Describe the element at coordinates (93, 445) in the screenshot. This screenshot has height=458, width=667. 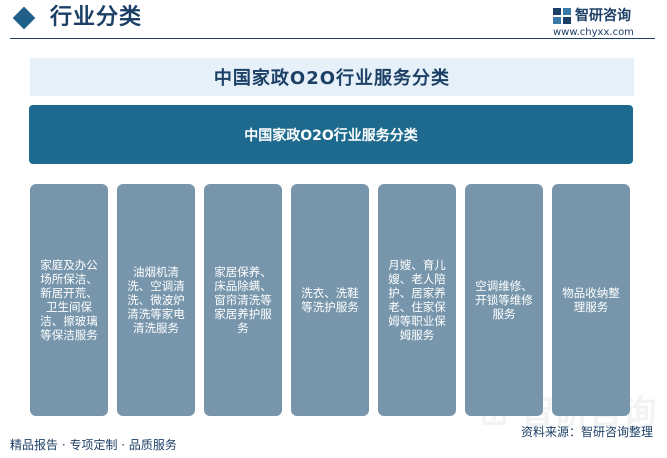
I see `footer-tagline: 精品报告 · 专项定制 · 品质服务` at that location.